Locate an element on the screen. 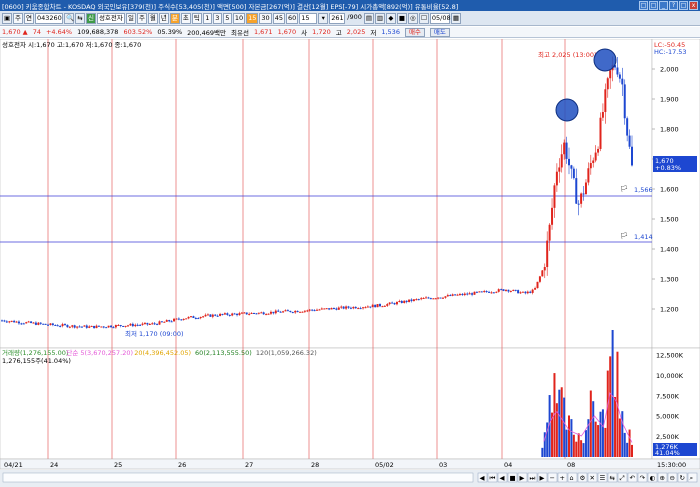 The height and width of the screenshot is (487, 700). tool-icon-5: ◎ is located at coordinates (412, 18).